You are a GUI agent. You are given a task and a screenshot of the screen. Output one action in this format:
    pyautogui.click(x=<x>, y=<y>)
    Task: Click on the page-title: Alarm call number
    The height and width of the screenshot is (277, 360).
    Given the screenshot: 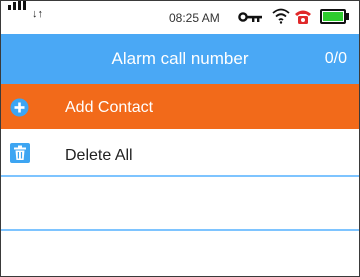 What is the action you would take?
    pyautogui.click(x=180, y=58)
    